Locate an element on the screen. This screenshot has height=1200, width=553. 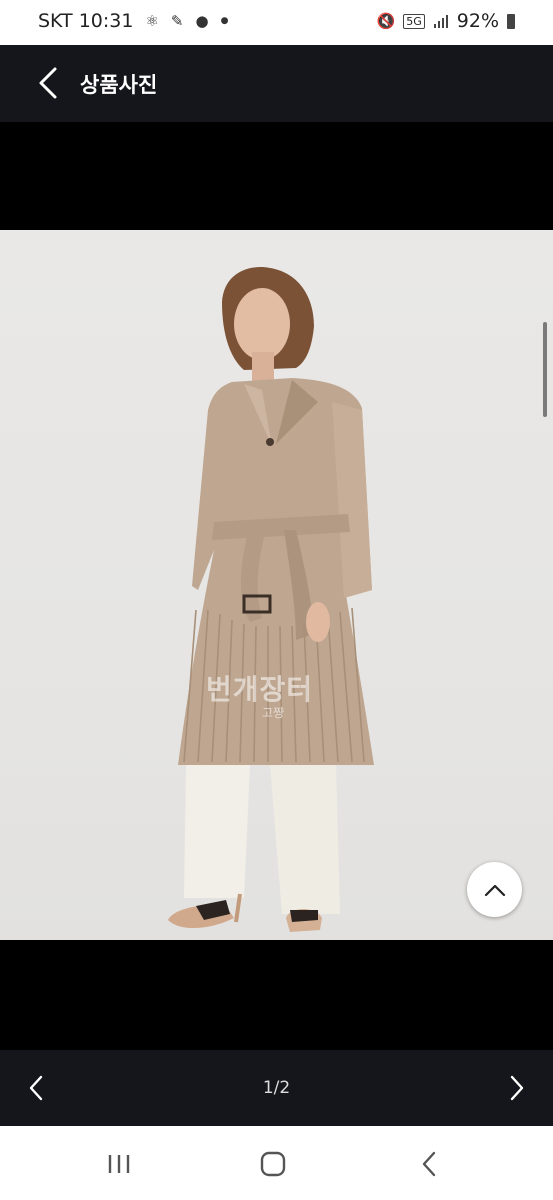
system-nav-bar is located at coordinates (276, 1163).